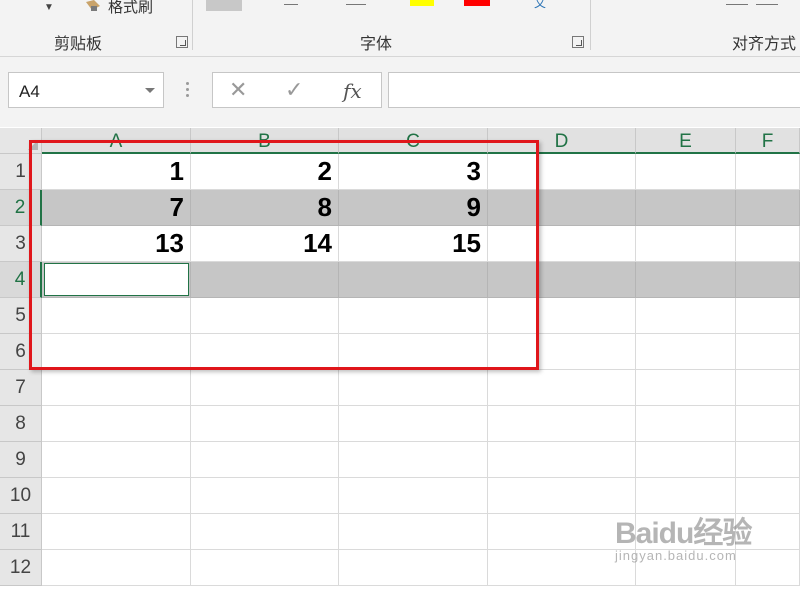 The width and height of the screenshot is (800, 594). What do you see at coordinates (238, 90) in the screenshot?
I see `cancel-icon: ✕` at bounding box center [238, 90].